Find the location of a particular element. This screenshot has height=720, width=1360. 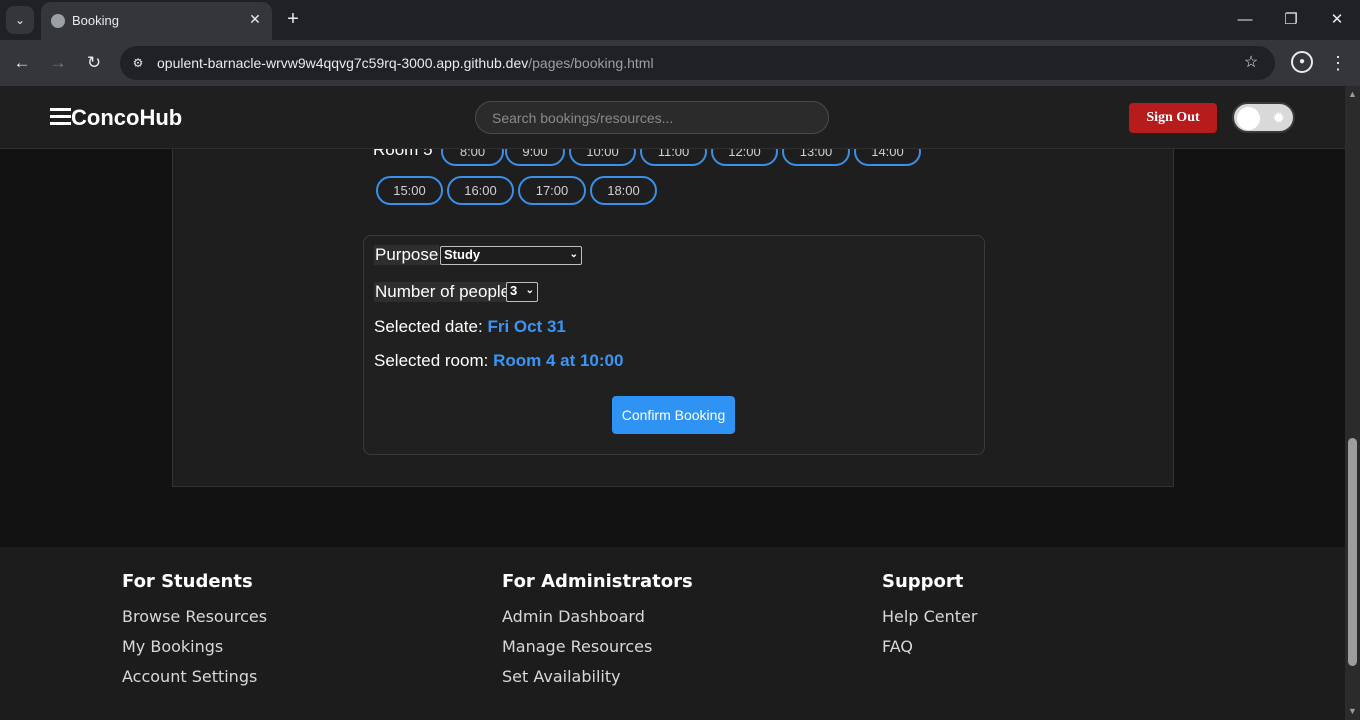

minimize-button: — is located at coordinates (1245, 20).